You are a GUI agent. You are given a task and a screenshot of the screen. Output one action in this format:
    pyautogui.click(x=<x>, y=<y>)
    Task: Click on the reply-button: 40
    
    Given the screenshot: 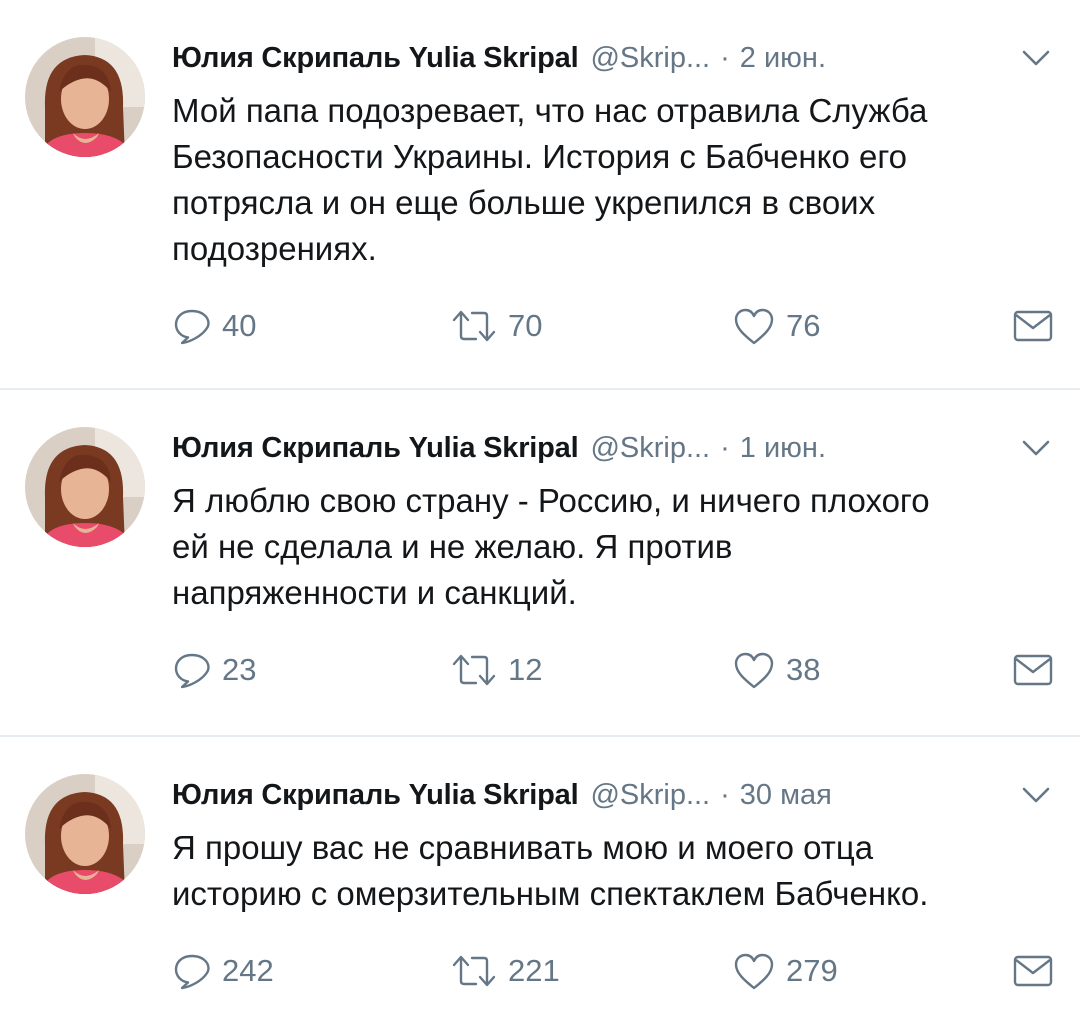 What is the action you would take?
    pyautogui.click(x=214, y=326)
    